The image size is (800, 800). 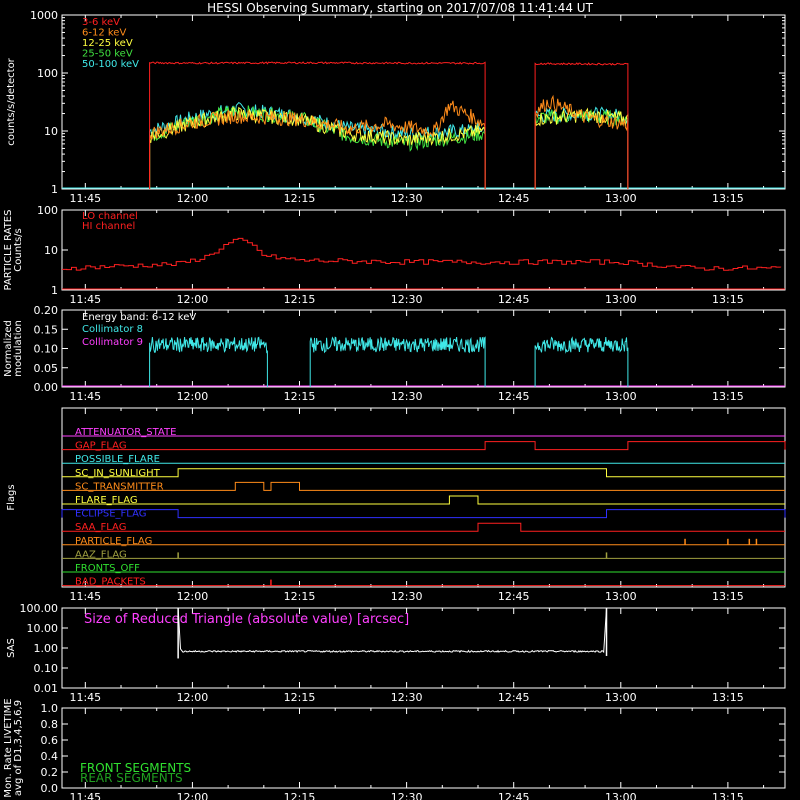 I want to click on y-axis-label: Counts/s, so click(x=18, y=250).